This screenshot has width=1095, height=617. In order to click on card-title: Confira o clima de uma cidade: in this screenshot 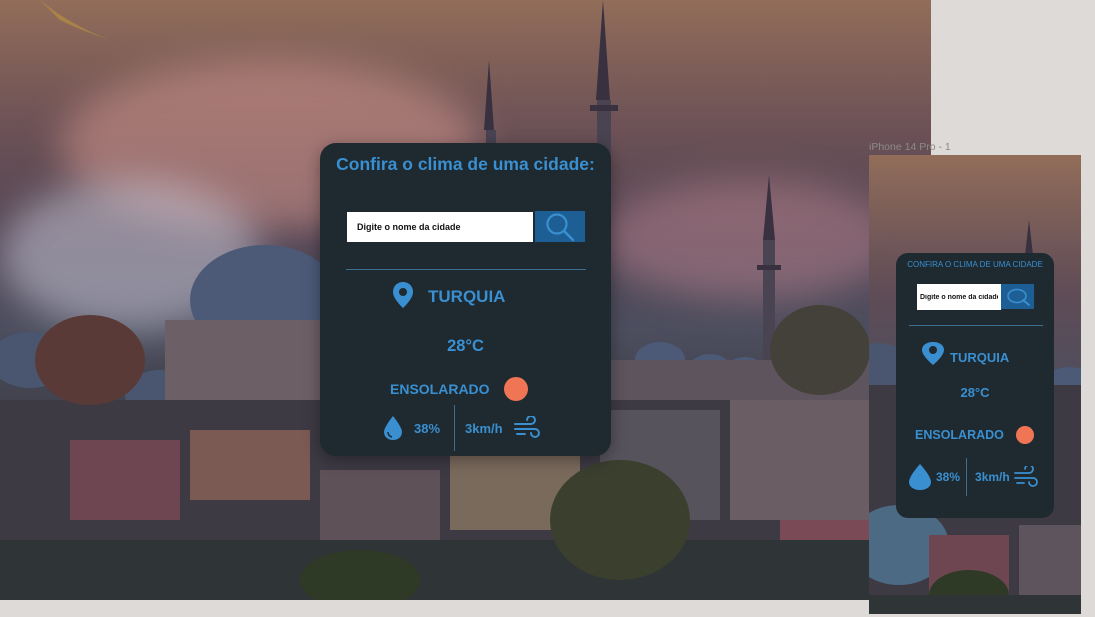, I will do `click(465, 164)`.